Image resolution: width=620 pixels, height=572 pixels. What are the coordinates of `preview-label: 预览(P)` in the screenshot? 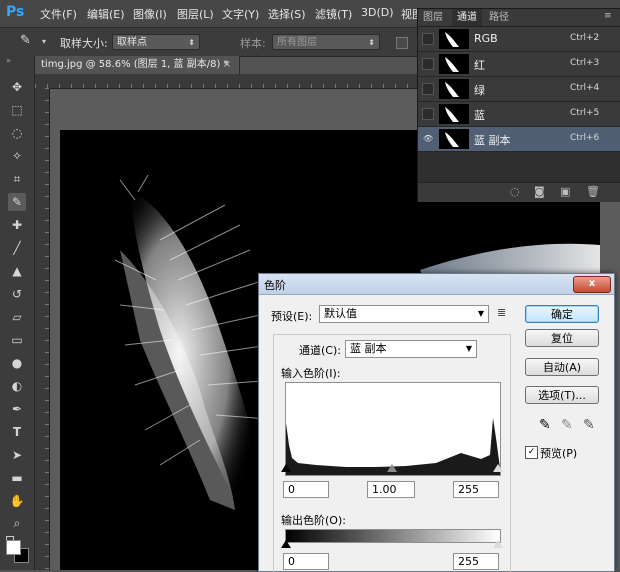 It's located at (559, 453).